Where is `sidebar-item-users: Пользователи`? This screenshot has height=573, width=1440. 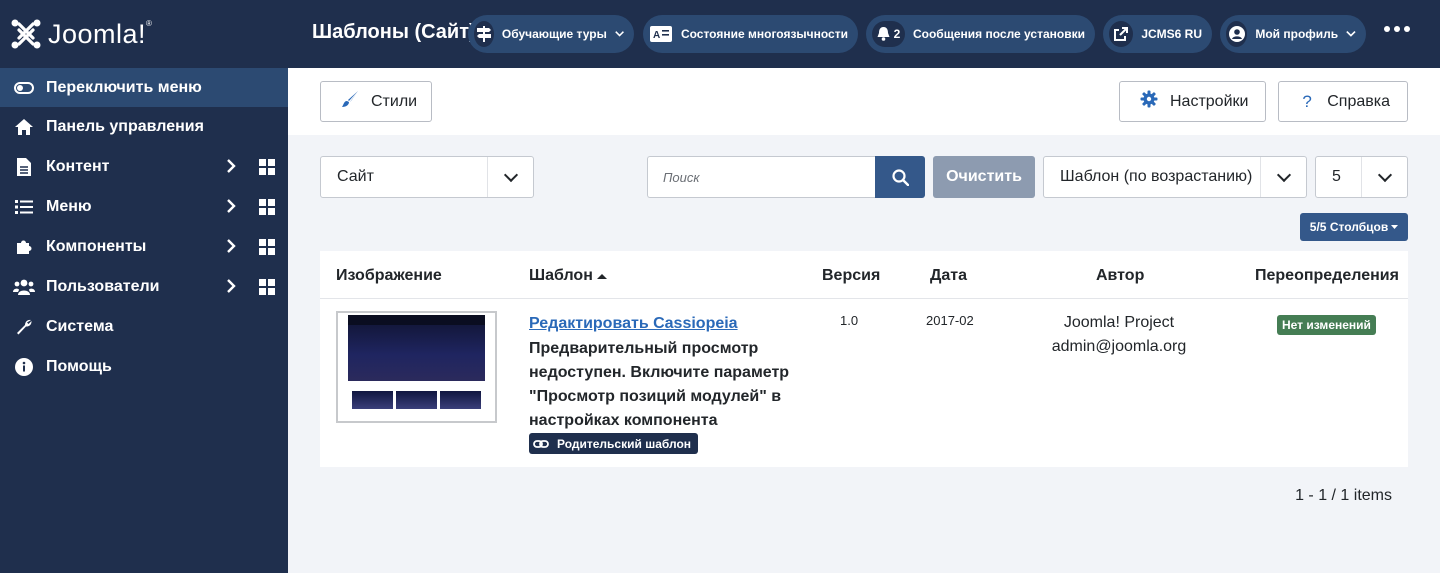 sidebar-item-users: Пользователи is located at coordinates (144, 287).